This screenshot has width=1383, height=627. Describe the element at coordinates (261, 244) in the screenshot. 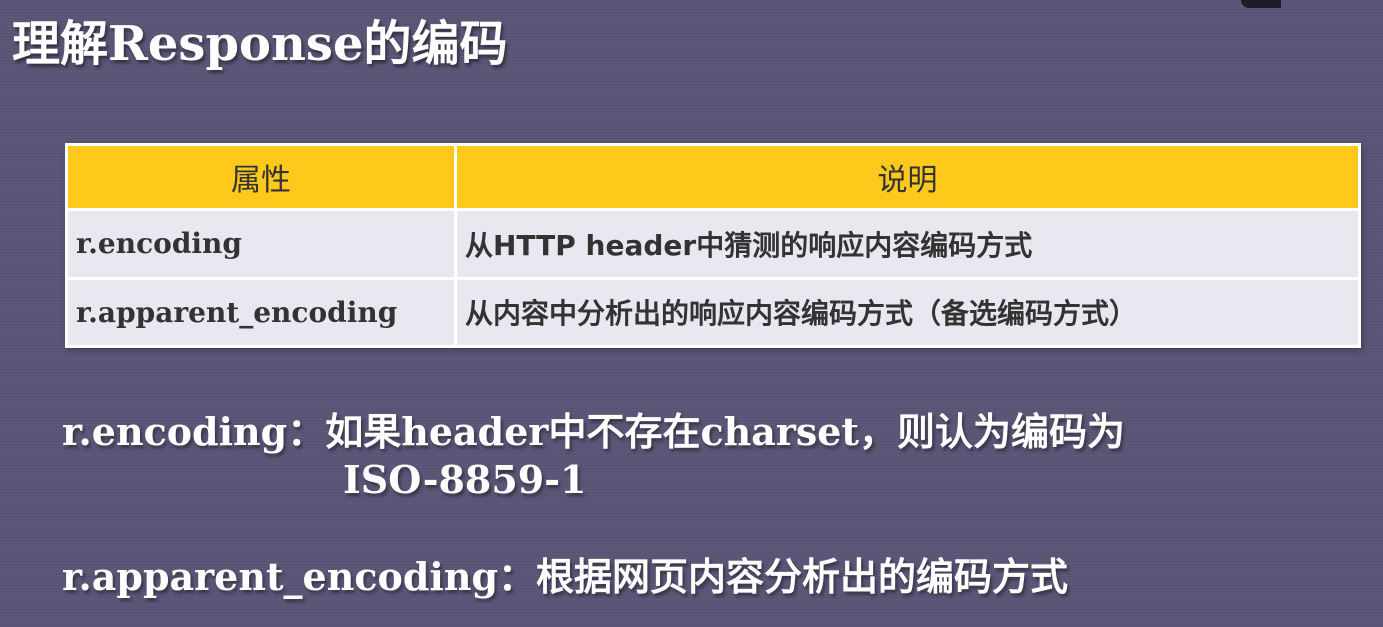

I see `attribute-cell: r.encoding` at that location.